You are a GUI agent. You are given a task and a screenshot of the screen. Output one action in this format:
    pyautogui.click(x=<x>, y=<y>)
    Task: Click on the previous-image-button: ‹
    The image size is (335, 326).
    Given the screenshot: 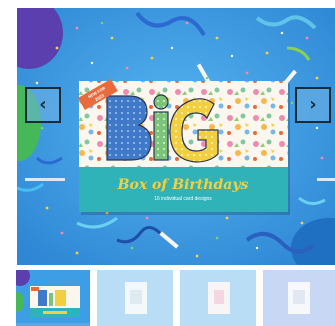 What is the action you would take?
    pyautogui.click(x=43, y=105)
    